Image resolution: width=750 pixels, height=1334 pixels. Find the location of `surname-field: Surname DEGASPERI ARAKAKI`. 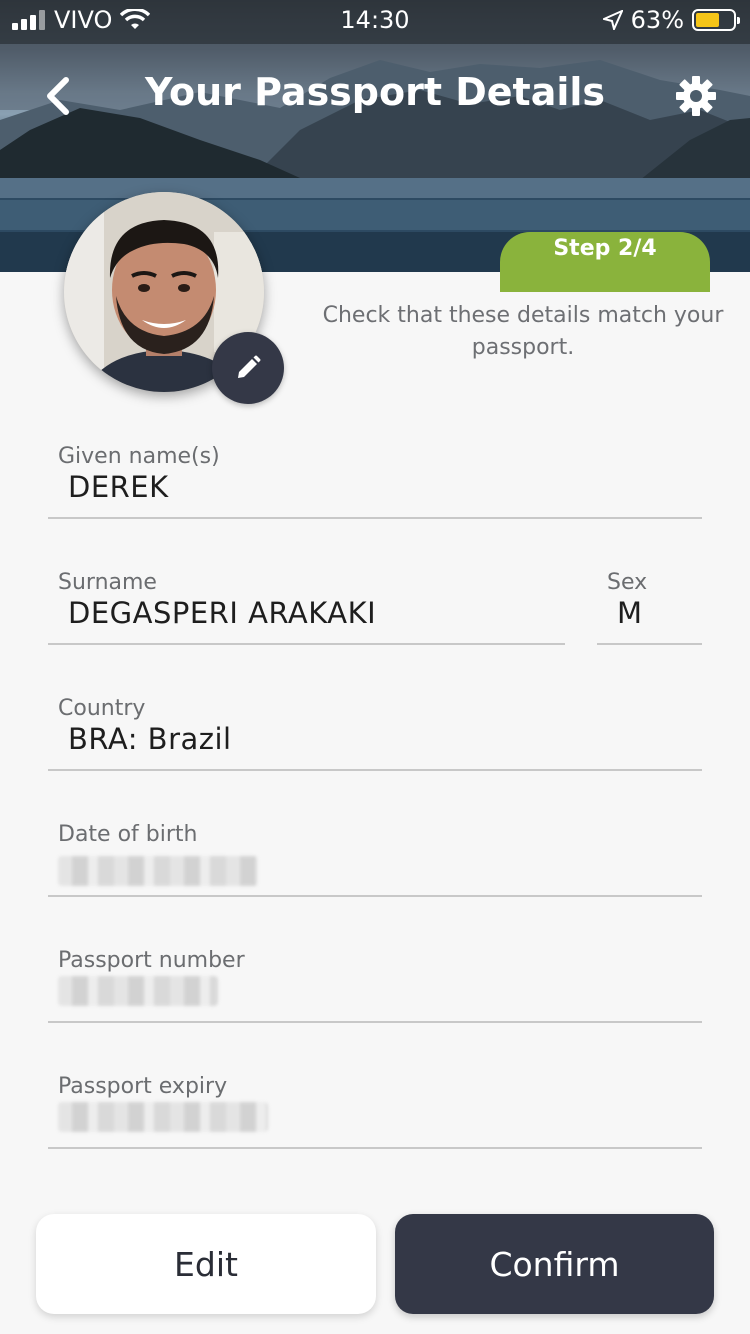

surname-field: Surname DEGASPERI ARAKAKI is located at coordinates (306, 607).